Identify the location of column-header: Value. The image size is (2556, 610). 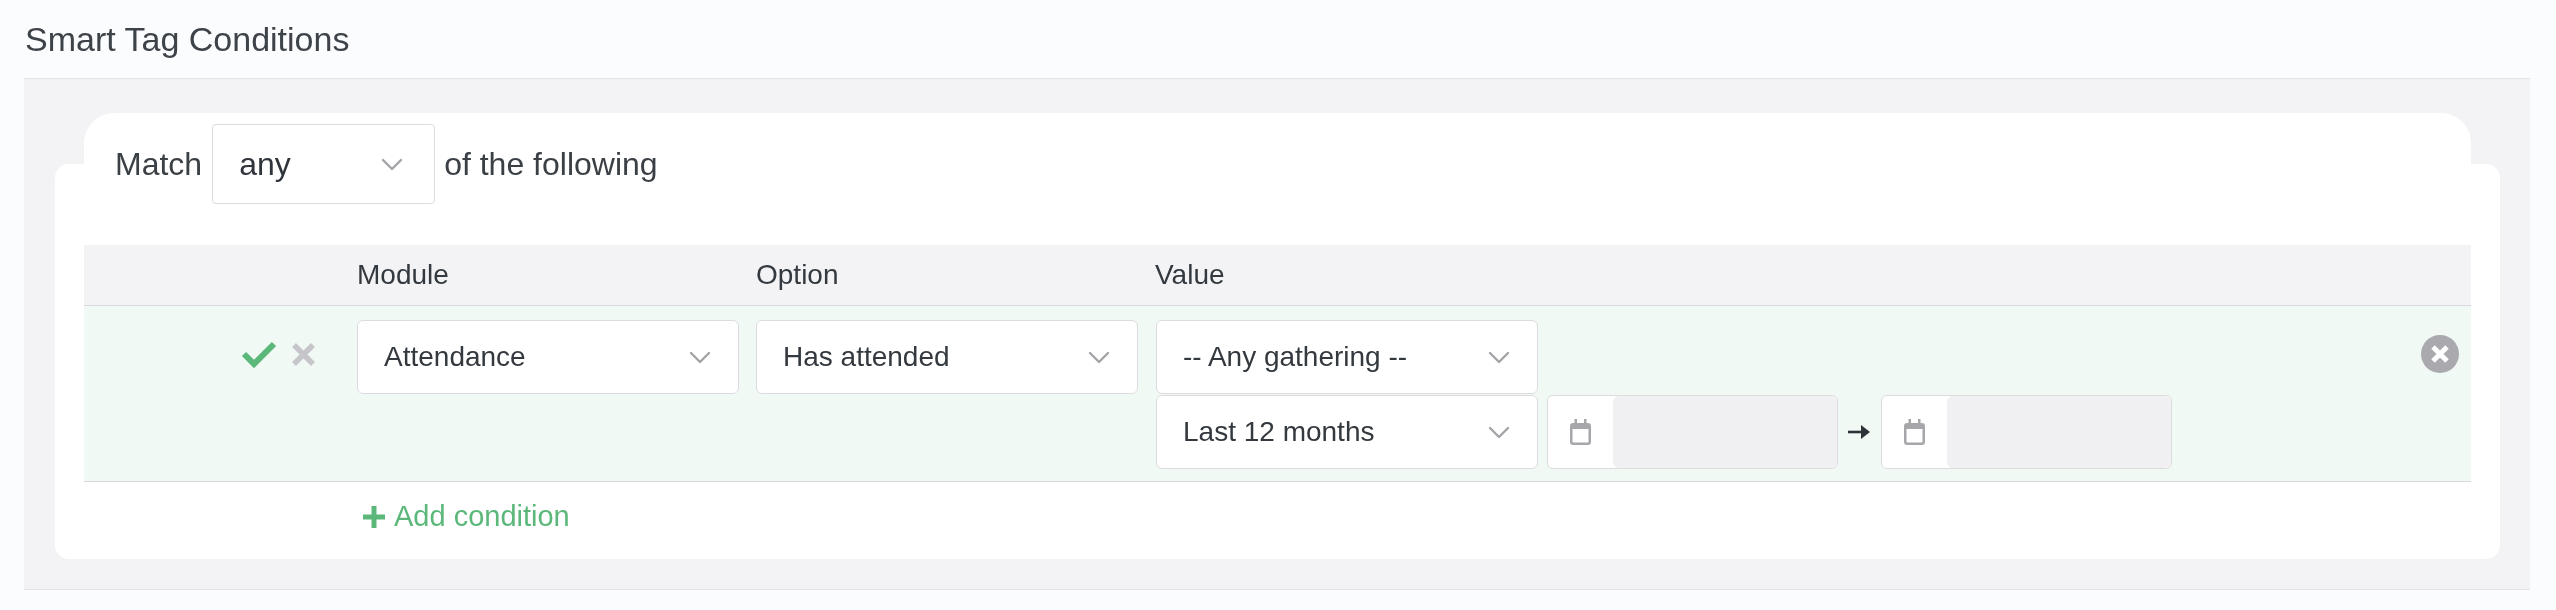
(1190, 274).